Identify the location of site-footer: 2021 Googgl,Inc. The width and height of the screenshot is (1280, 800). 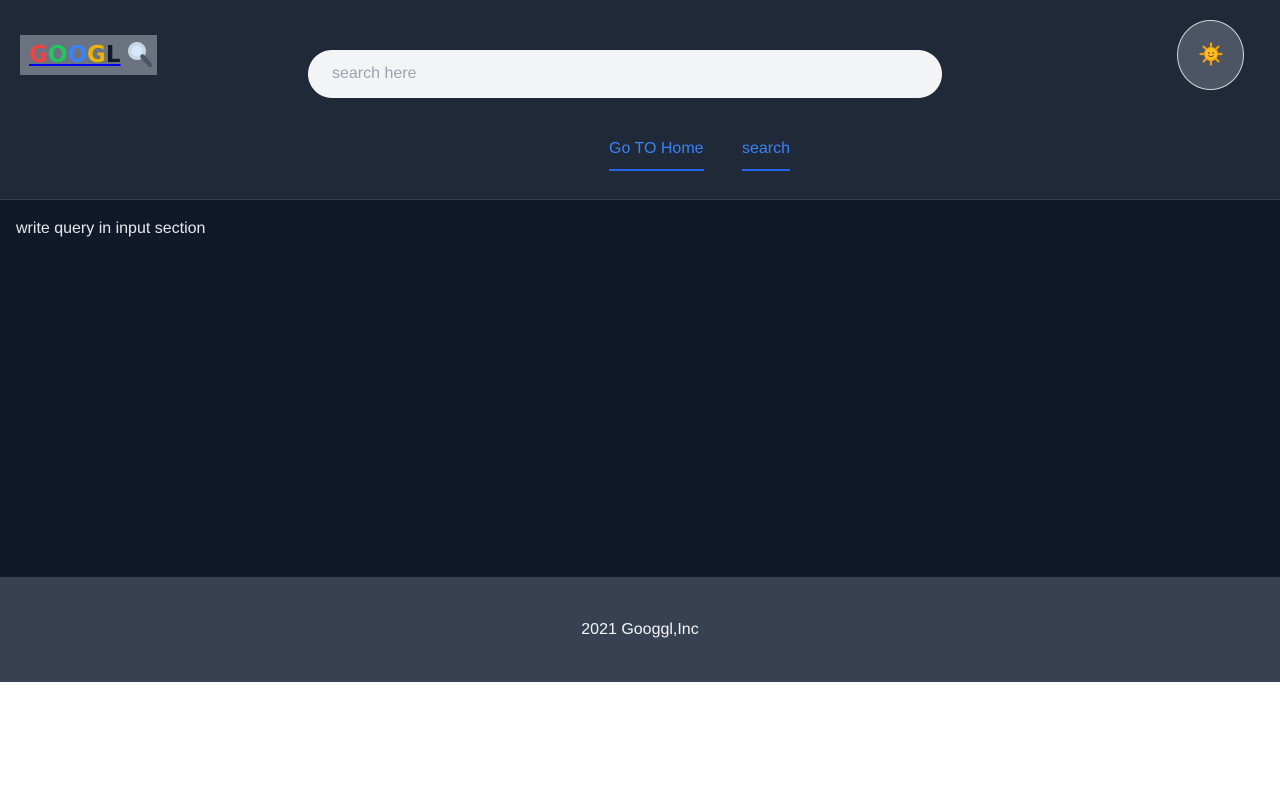
(640, 629).